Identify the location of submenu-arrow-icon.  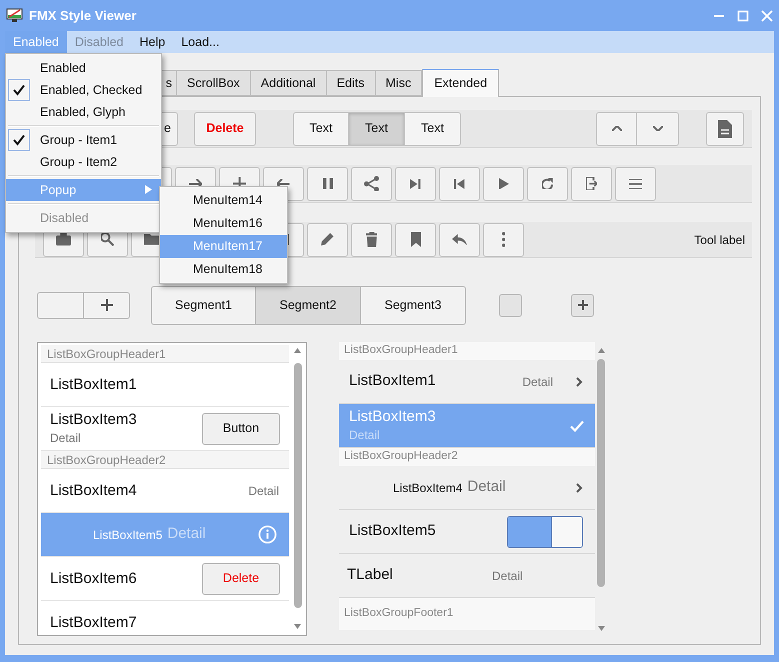
(148, 189).